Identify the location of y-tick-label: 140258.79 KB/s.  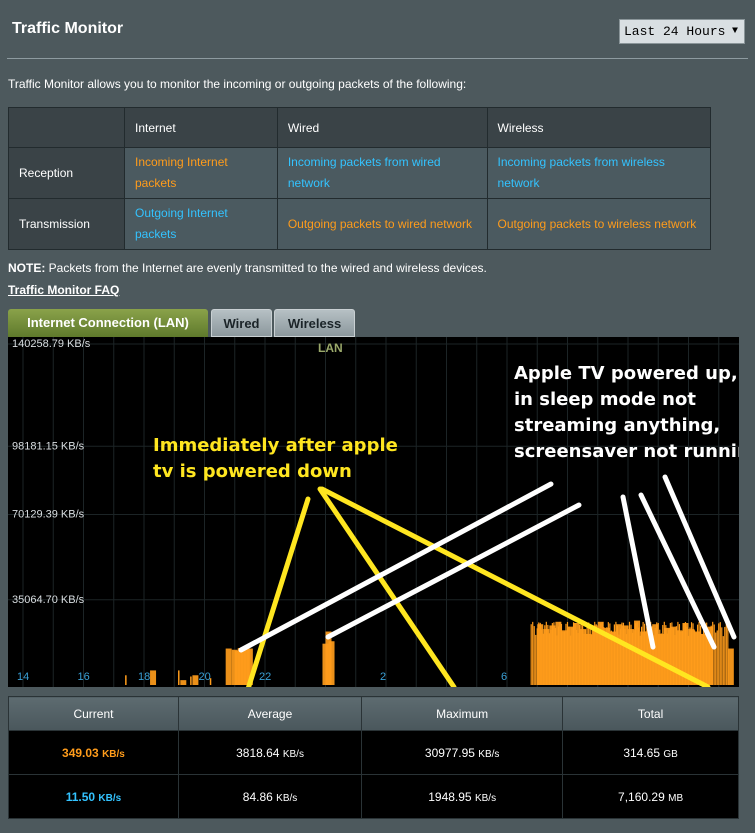
(51, 344).